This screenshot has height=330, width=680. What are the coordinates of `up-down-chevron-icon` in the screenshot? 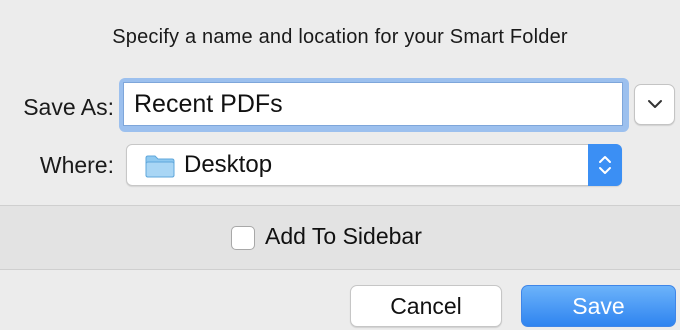 It's located at (605, 165).